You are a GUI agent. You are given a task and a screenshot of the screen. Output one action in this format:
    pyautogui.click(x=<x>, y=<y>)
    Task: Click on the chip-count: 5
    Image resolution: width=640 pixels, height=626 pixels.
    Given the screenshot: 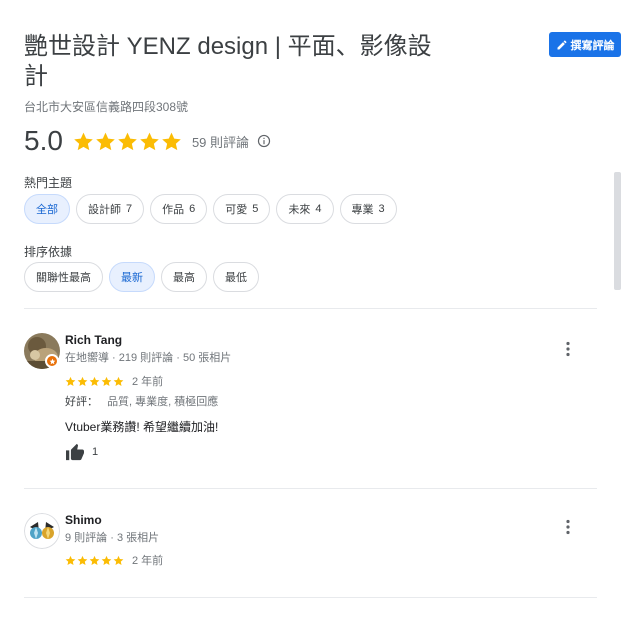 What is the action you would take?
    pyautogui.click(x=255, y=209)
    